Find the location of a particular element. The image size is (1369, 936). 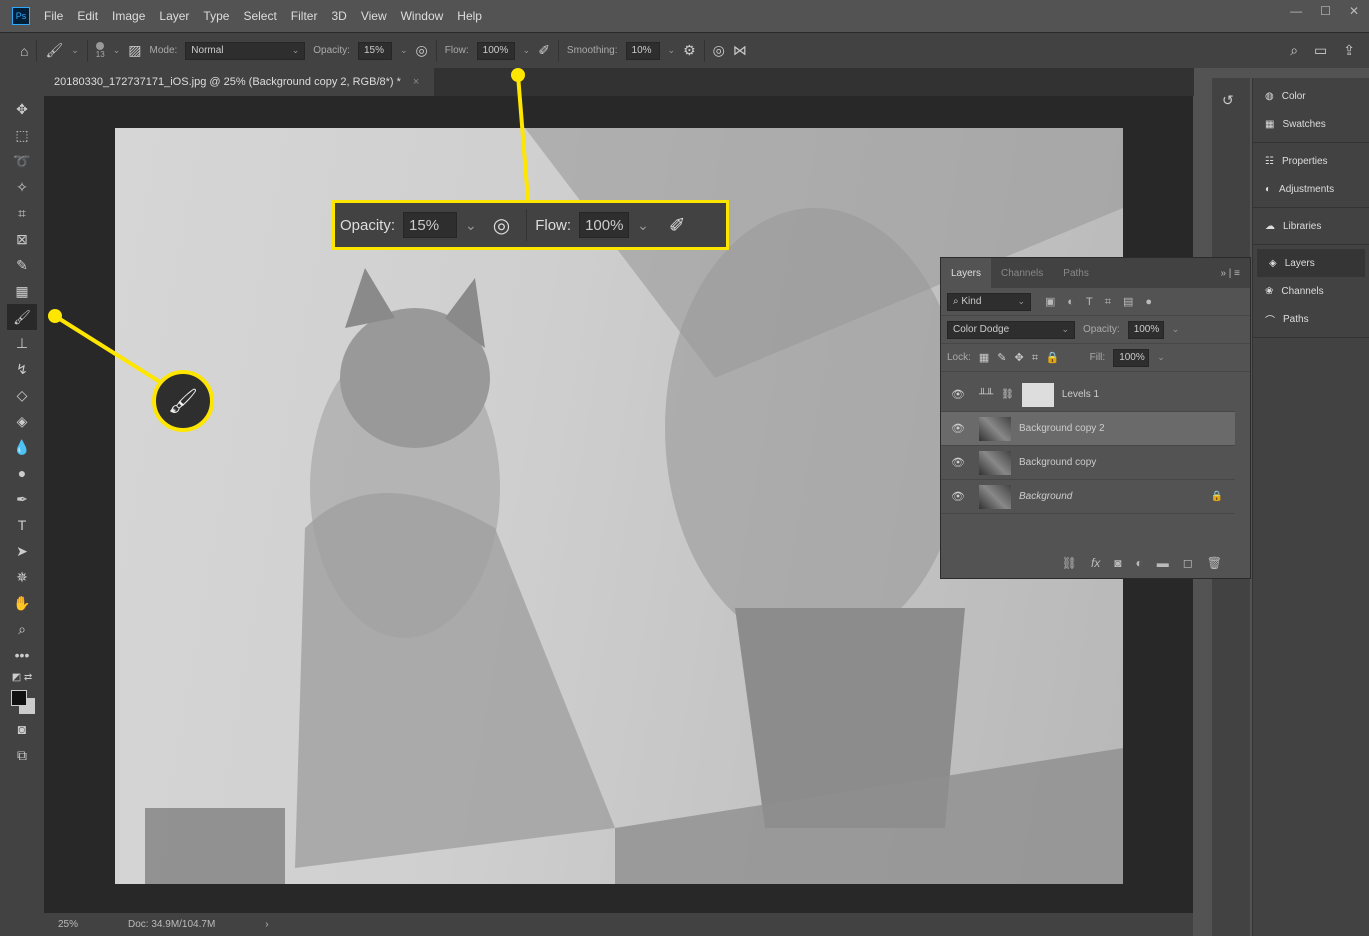

brush-tool-callout: 🖌 is located at coordinates (183, 401).